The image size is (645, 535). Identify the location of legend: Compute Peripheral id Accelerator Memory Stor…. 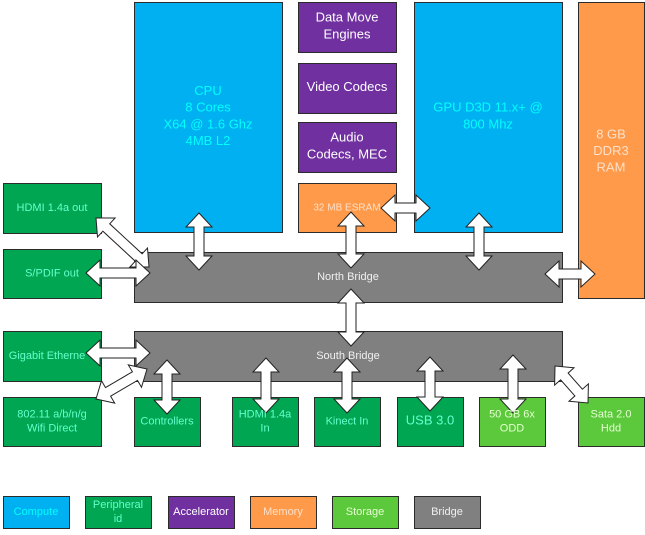
(242, 512).